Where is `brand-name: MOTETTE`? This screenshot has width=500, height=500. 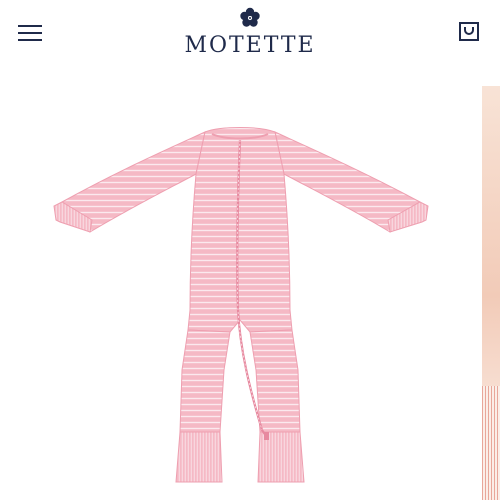 brand-name: MOTETTE is located at coordinates (250, 45).